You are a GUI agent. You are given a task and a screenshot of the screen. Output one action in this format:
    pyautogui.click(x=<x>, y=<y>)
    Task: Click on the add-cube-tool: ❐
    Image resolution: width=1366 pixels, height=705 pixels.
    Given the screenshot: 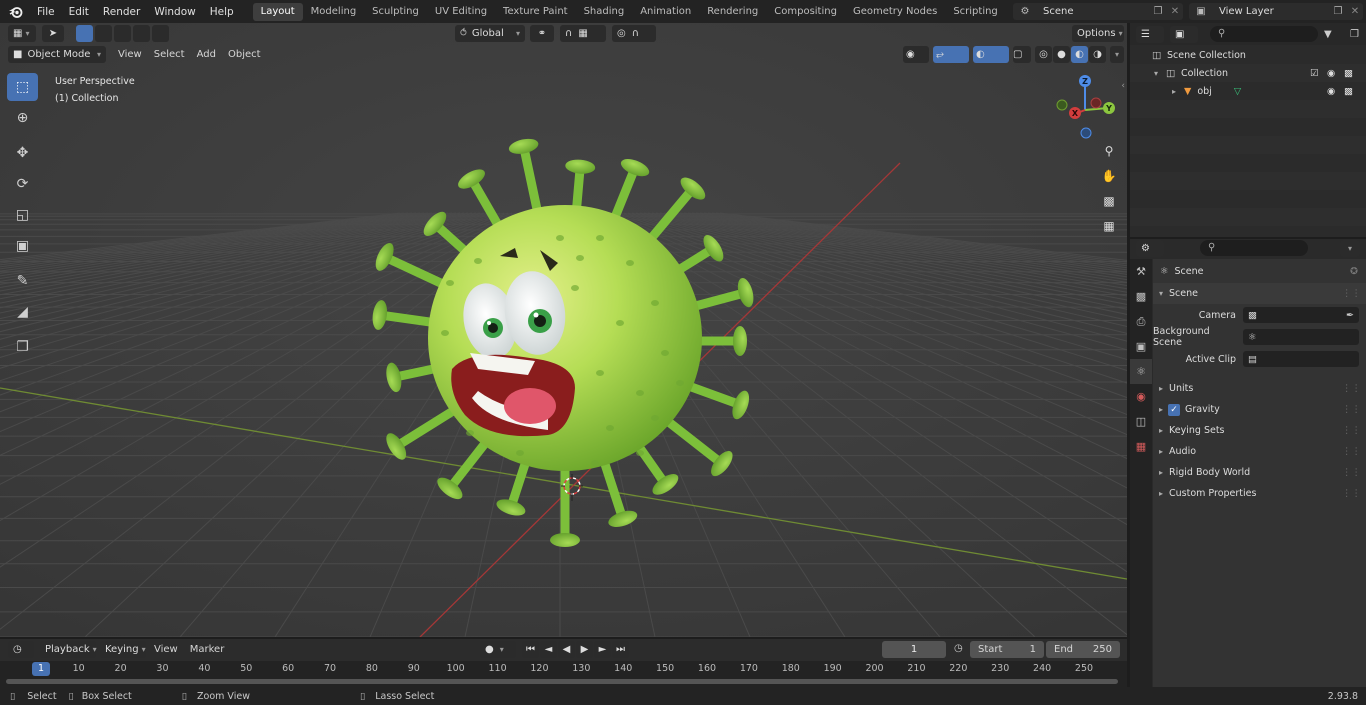 What is the action you would take?
    pyautogui.click(x=22, y=347)
    